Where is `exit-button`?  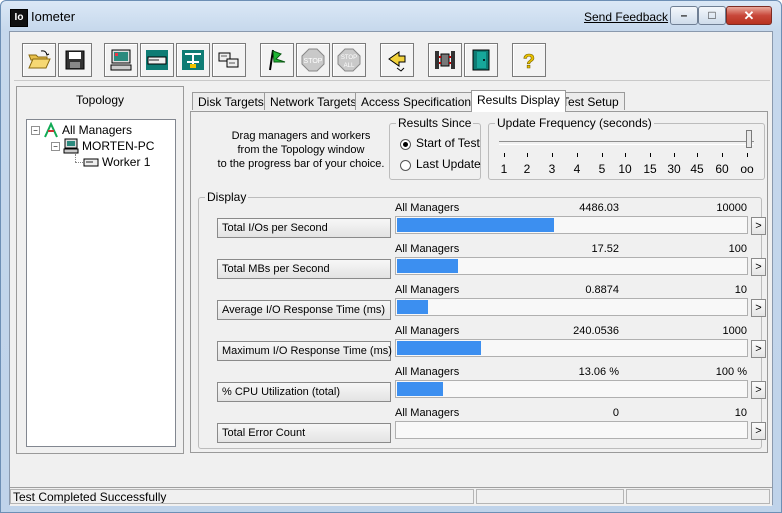 exit-button is located at coordinates (481, 60).